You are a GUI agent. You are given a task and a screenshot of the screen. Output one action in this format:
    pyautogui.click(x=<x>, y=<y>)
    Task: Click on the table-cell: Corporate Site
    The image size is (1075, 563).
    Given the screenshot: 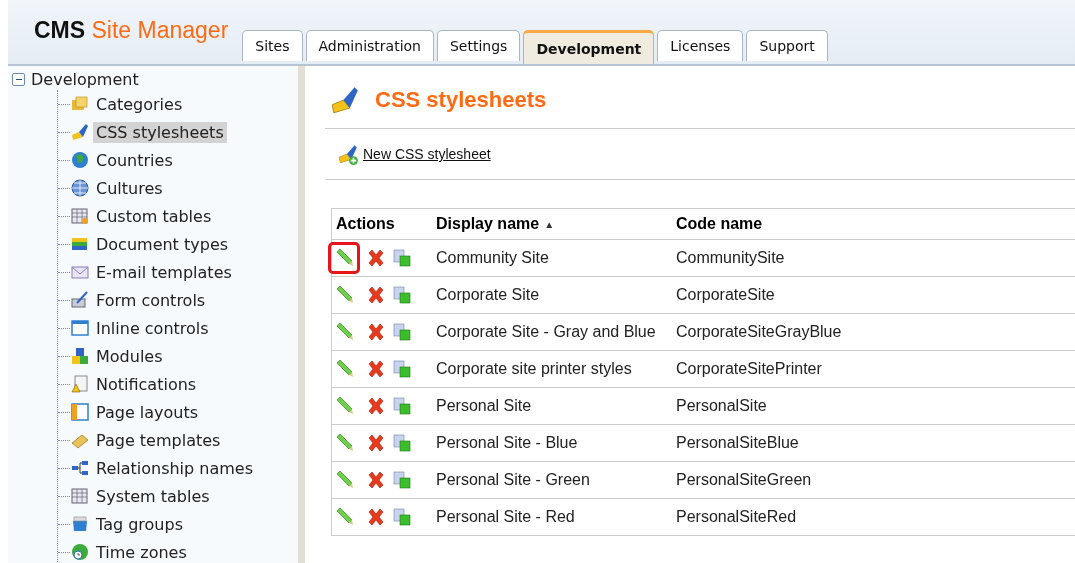 What is the action you would take?
    pyautogui.click(x=552, y=295)
    